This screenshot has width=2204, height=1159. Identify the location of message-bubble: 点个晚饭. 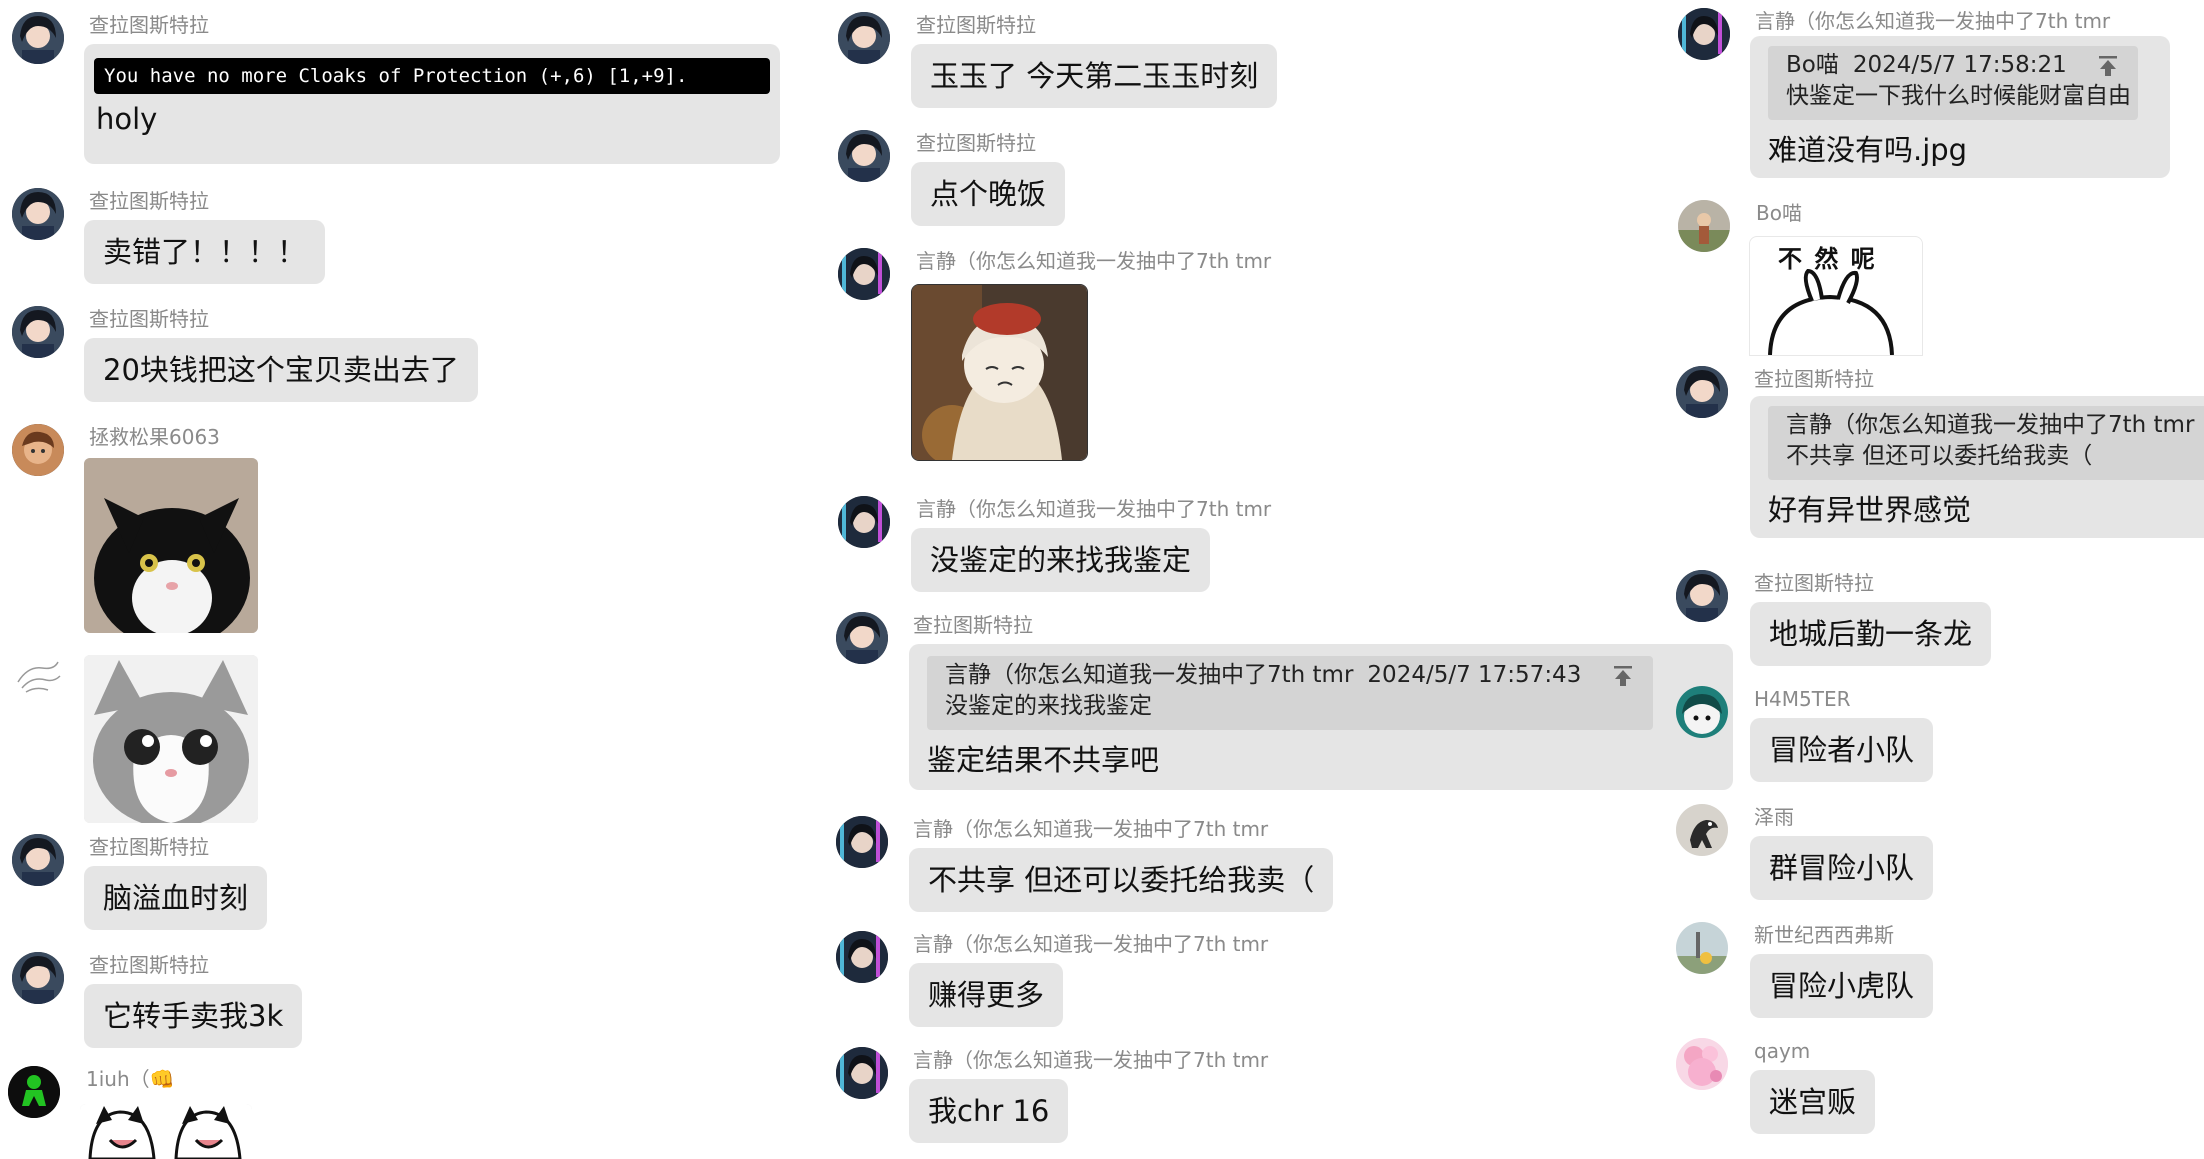
(988, 194).